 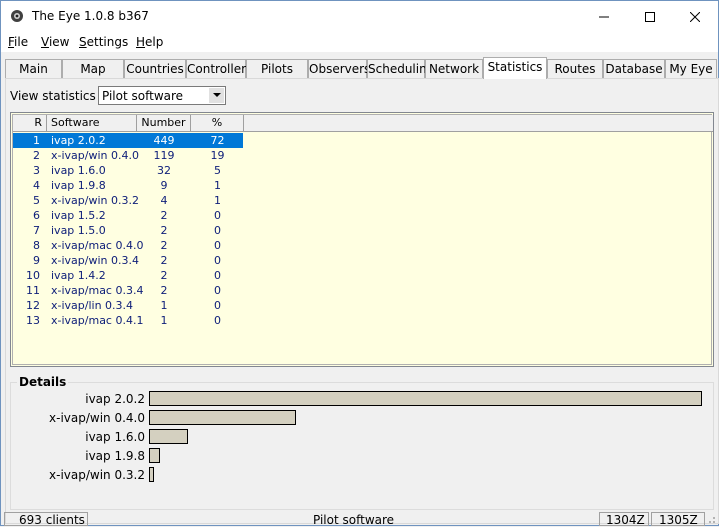 What do you see at coordinates (78, 185) in the screenshot?
I see `cell-software: ivap 1.9.8` at bounding box center [78, 185].